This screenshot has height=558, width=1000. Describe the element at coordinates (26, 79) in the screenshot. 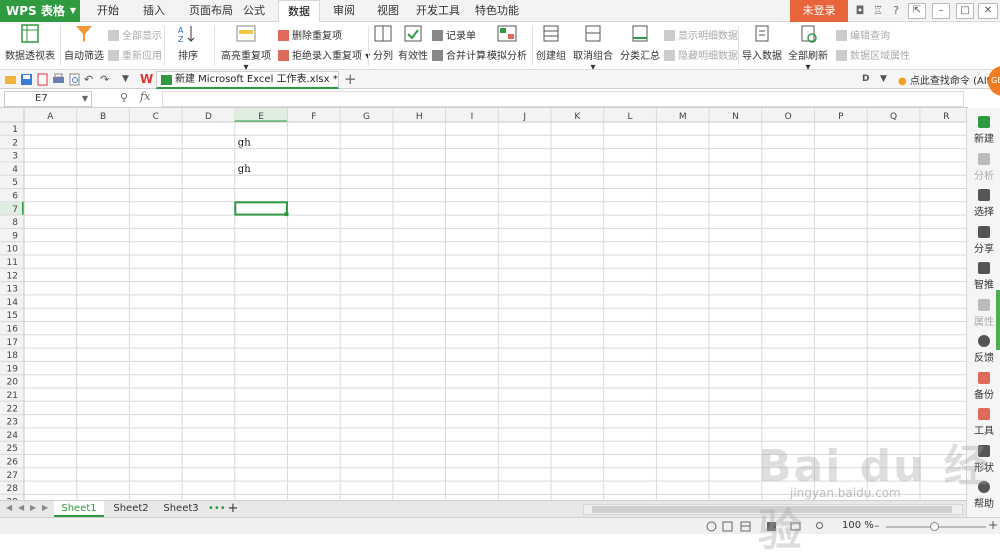

I see `save-icon` at that location.